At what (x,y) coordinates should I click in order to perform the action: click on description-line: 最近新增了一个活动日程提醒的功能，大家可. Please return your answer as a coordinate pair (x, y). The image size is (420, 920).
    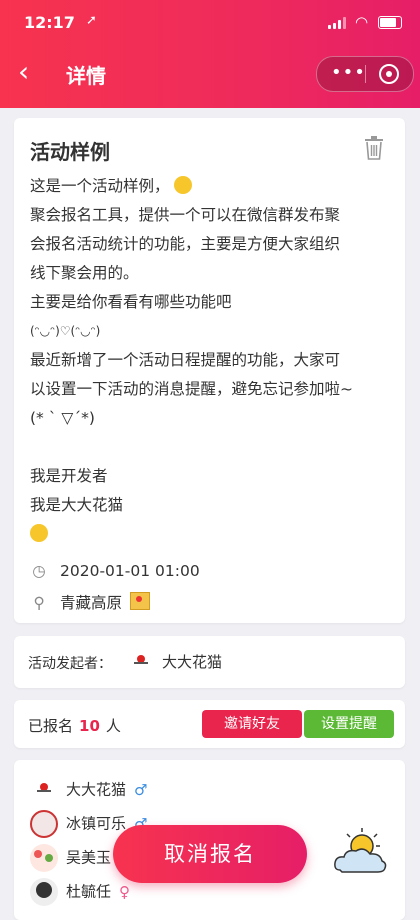
    Looking at the image, I should click on (185, 360).